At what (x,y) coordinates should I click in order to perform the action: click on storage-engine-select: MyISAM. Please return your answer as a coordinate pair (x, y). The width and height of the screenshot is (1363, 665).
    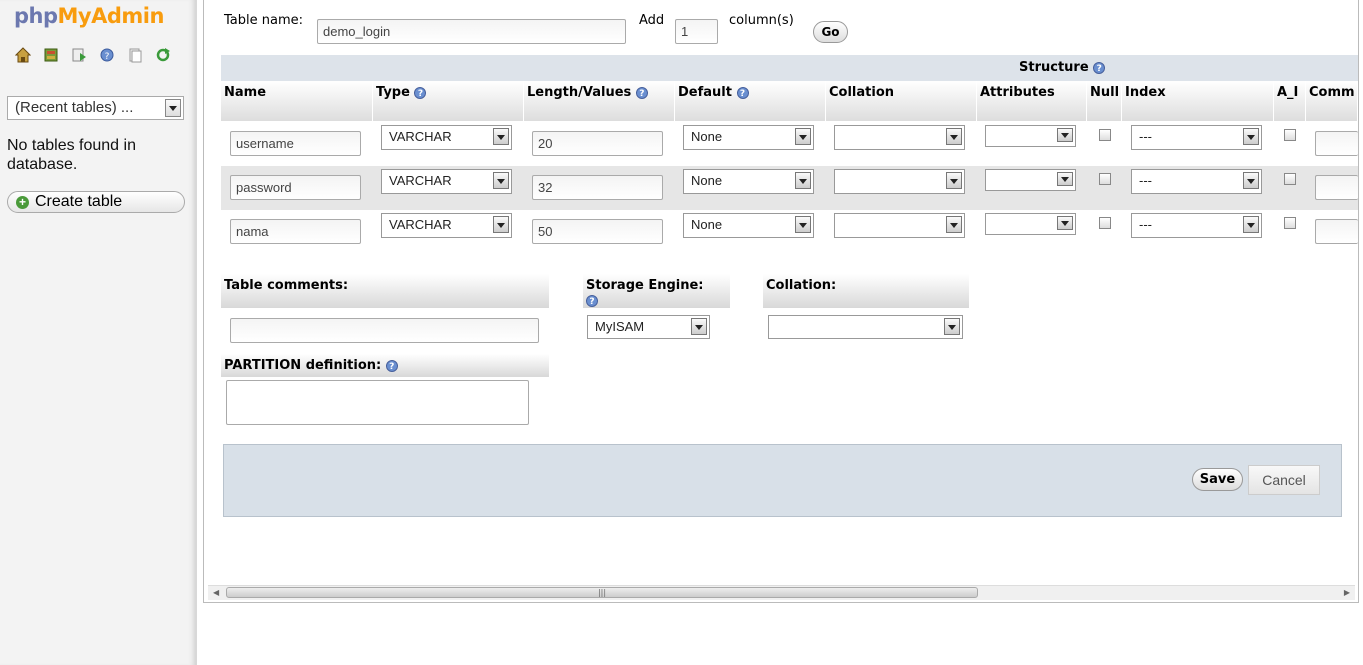
    Looking at the image, I should click on (648, 327).